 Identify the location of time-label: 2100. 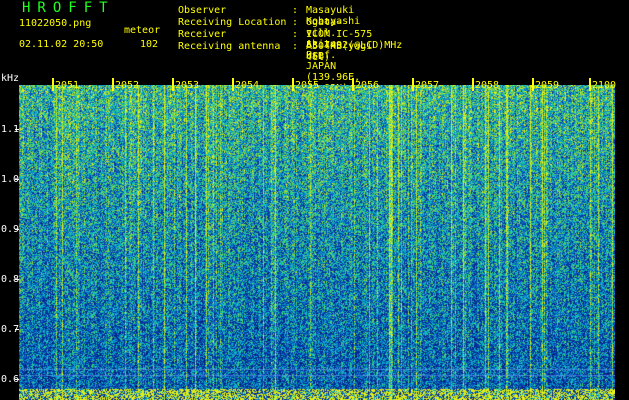
(604, 85).